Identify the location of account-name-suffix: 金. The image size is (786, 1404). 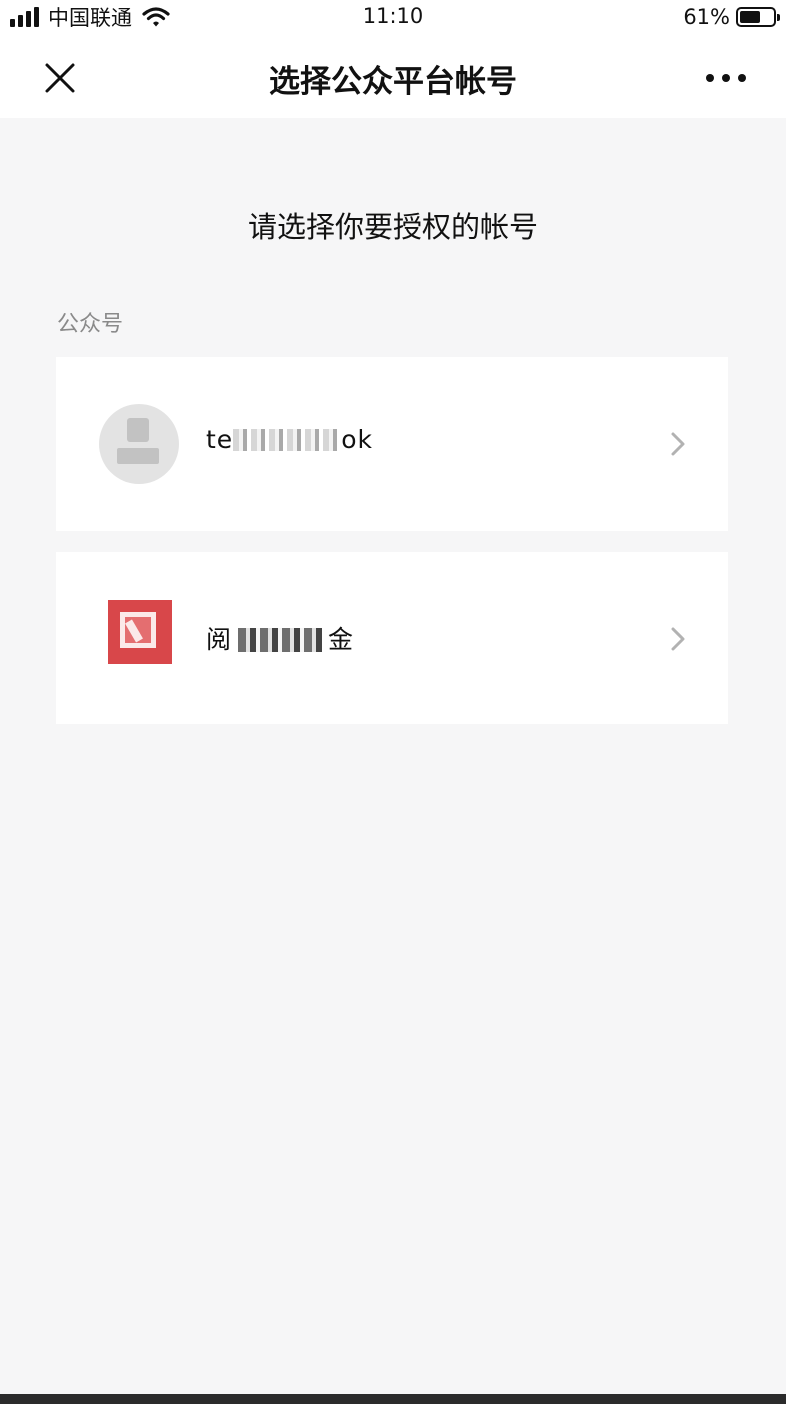
(341, 639).